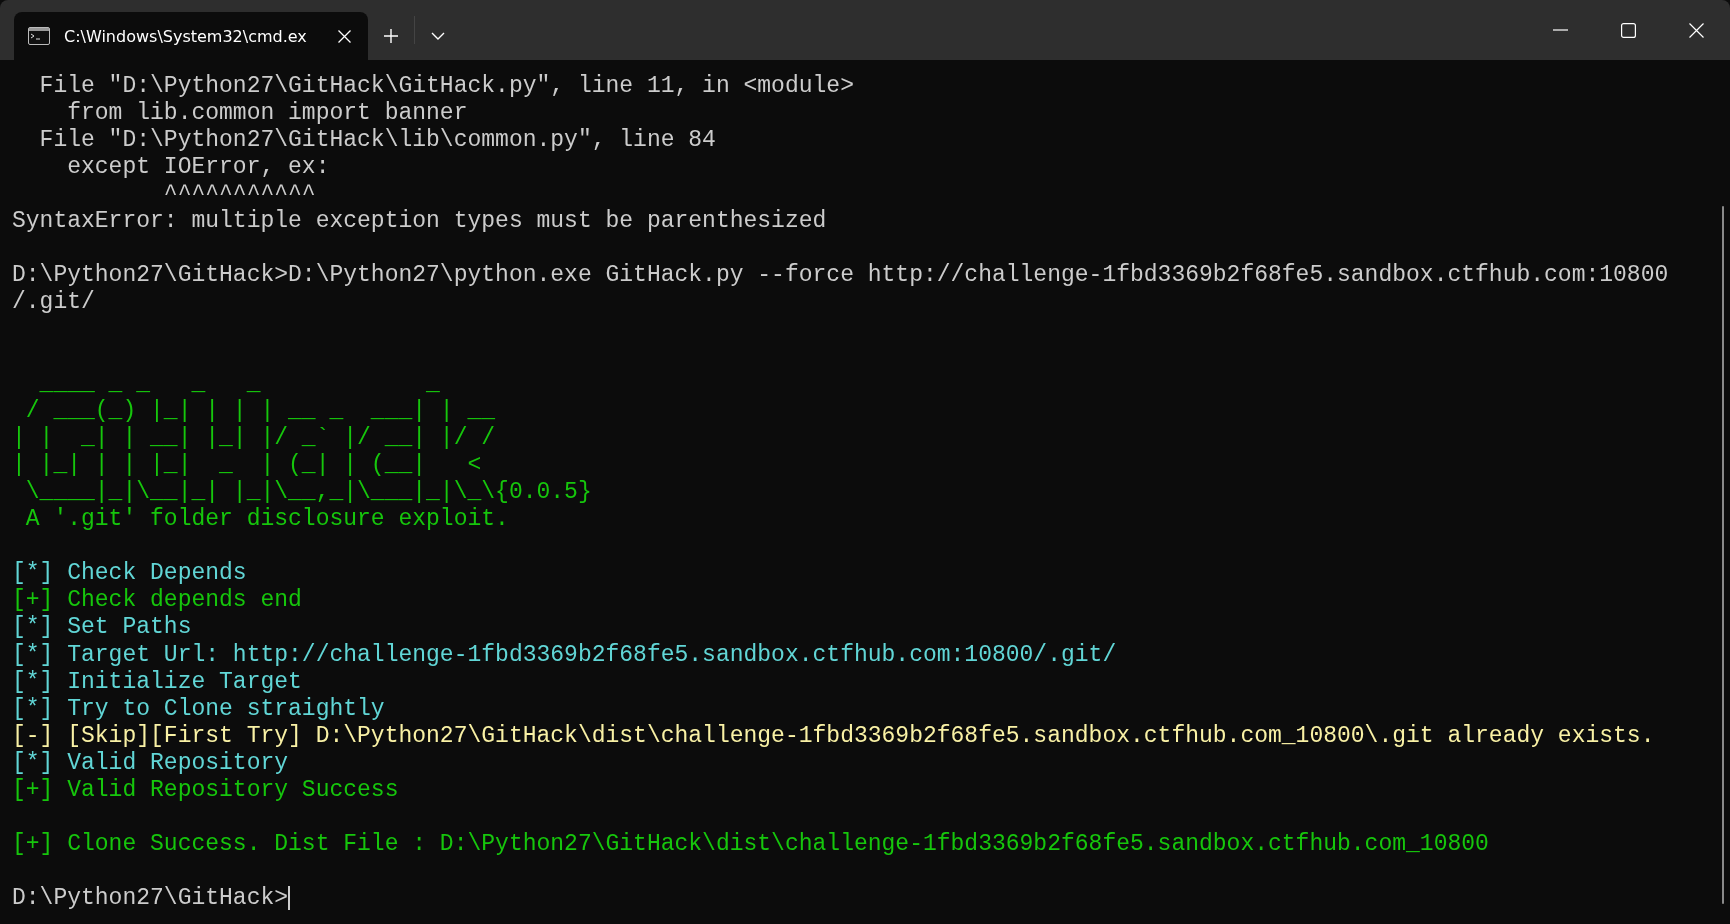 The height and width of the screenshot is (924, 1730). I want to click on terminal-line: /.git/, so click(53, 302).